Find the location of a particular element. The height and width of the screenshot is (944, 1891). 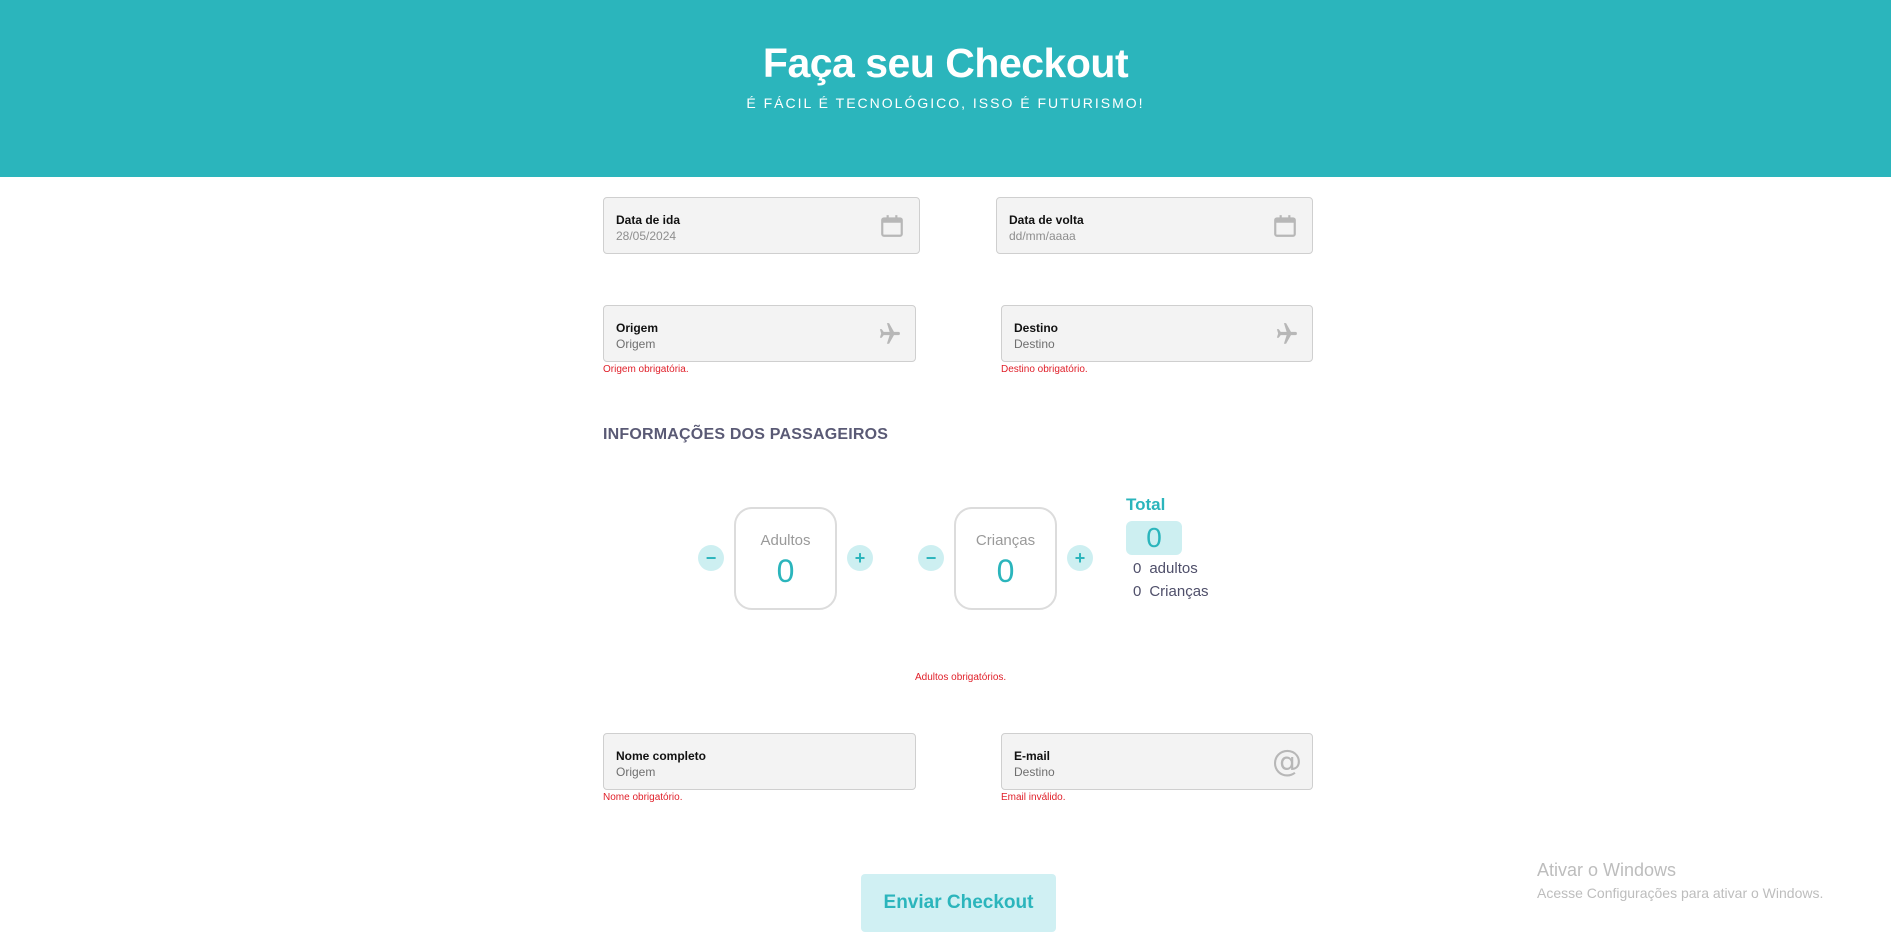

page-subtitle: É FÁCIL É TECNOLÓGICO, ISSO É FUTURISMO! is located at coordinates (945, 103).